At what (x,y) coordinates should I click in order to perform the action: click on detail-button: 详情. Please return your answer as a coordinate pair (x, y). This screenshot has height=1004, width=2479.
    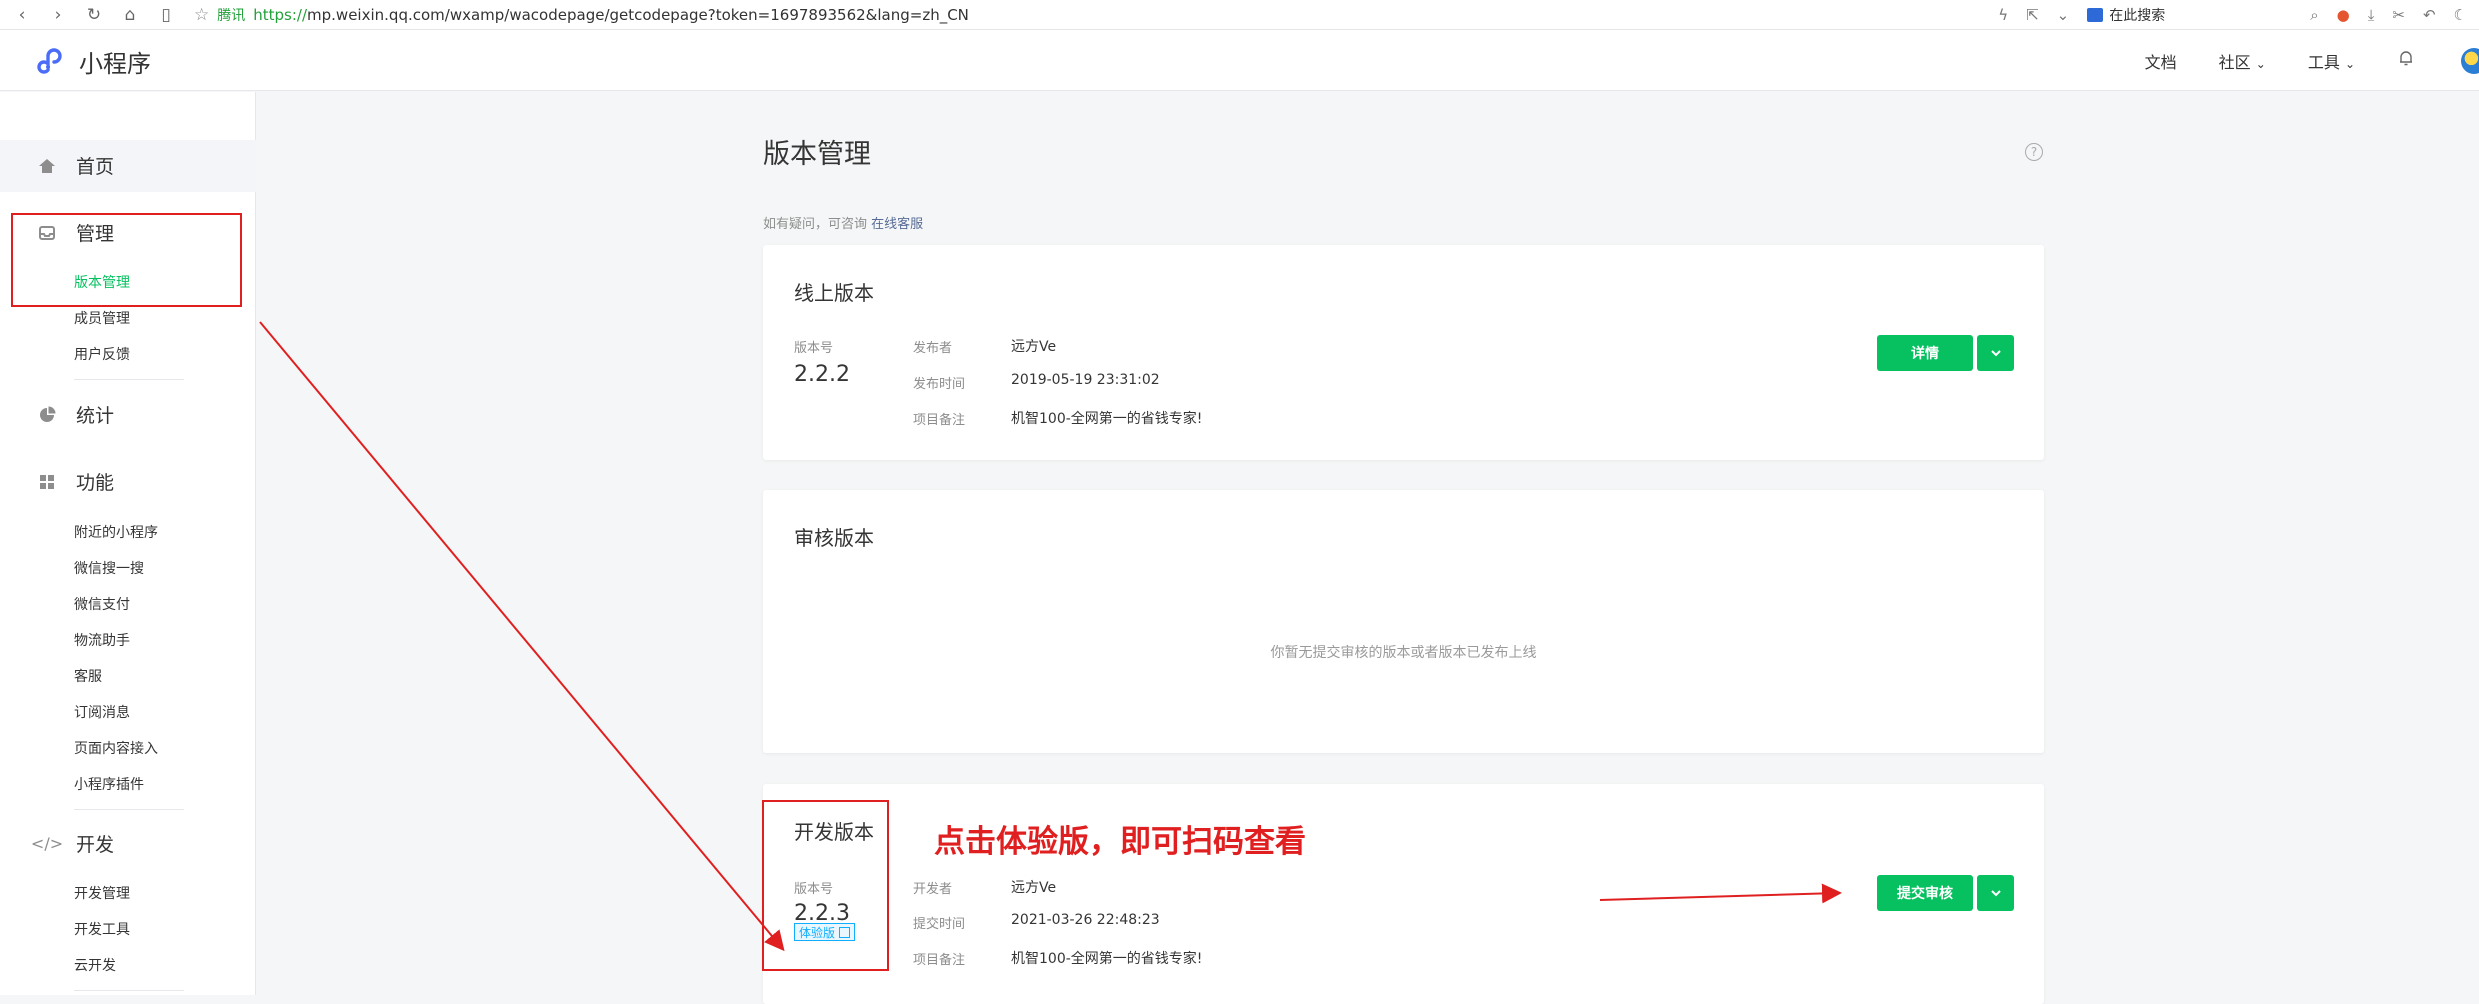
    Looking at the image, I should click on (1925, 353).